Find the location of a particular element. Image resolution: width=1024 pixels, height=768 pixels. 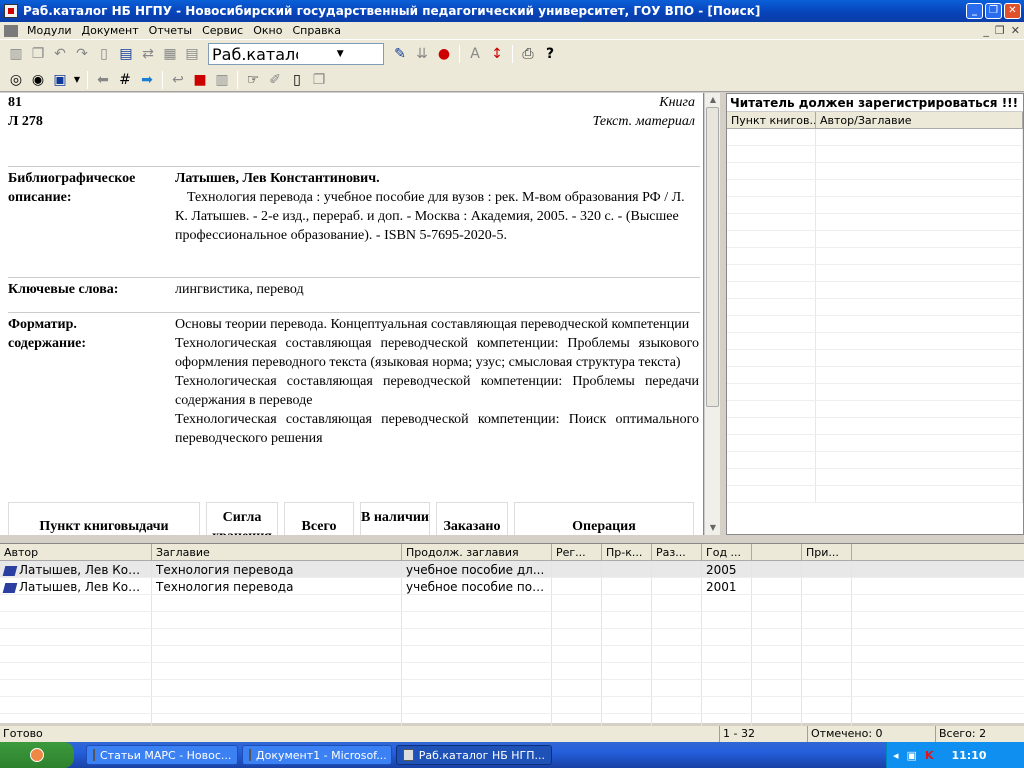

open-book-icon: ▣ is located at coordinates (60, 80).